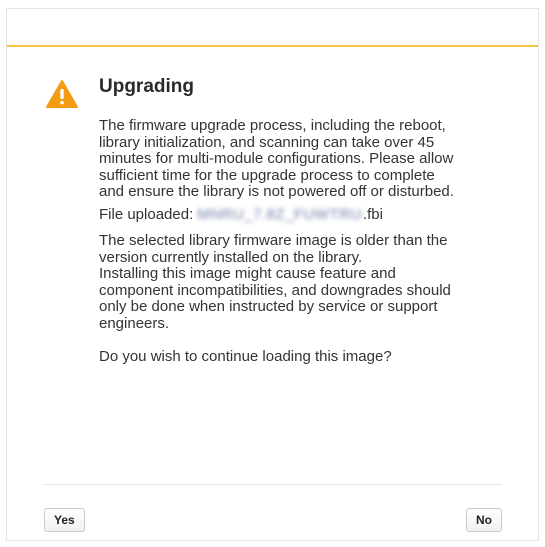 This screenshot has width=545, height=547. I want to click on file-uploaded-row: File uploaded: MNRU_7.8Z_FUWTRU.fbi, so click(309, 214).